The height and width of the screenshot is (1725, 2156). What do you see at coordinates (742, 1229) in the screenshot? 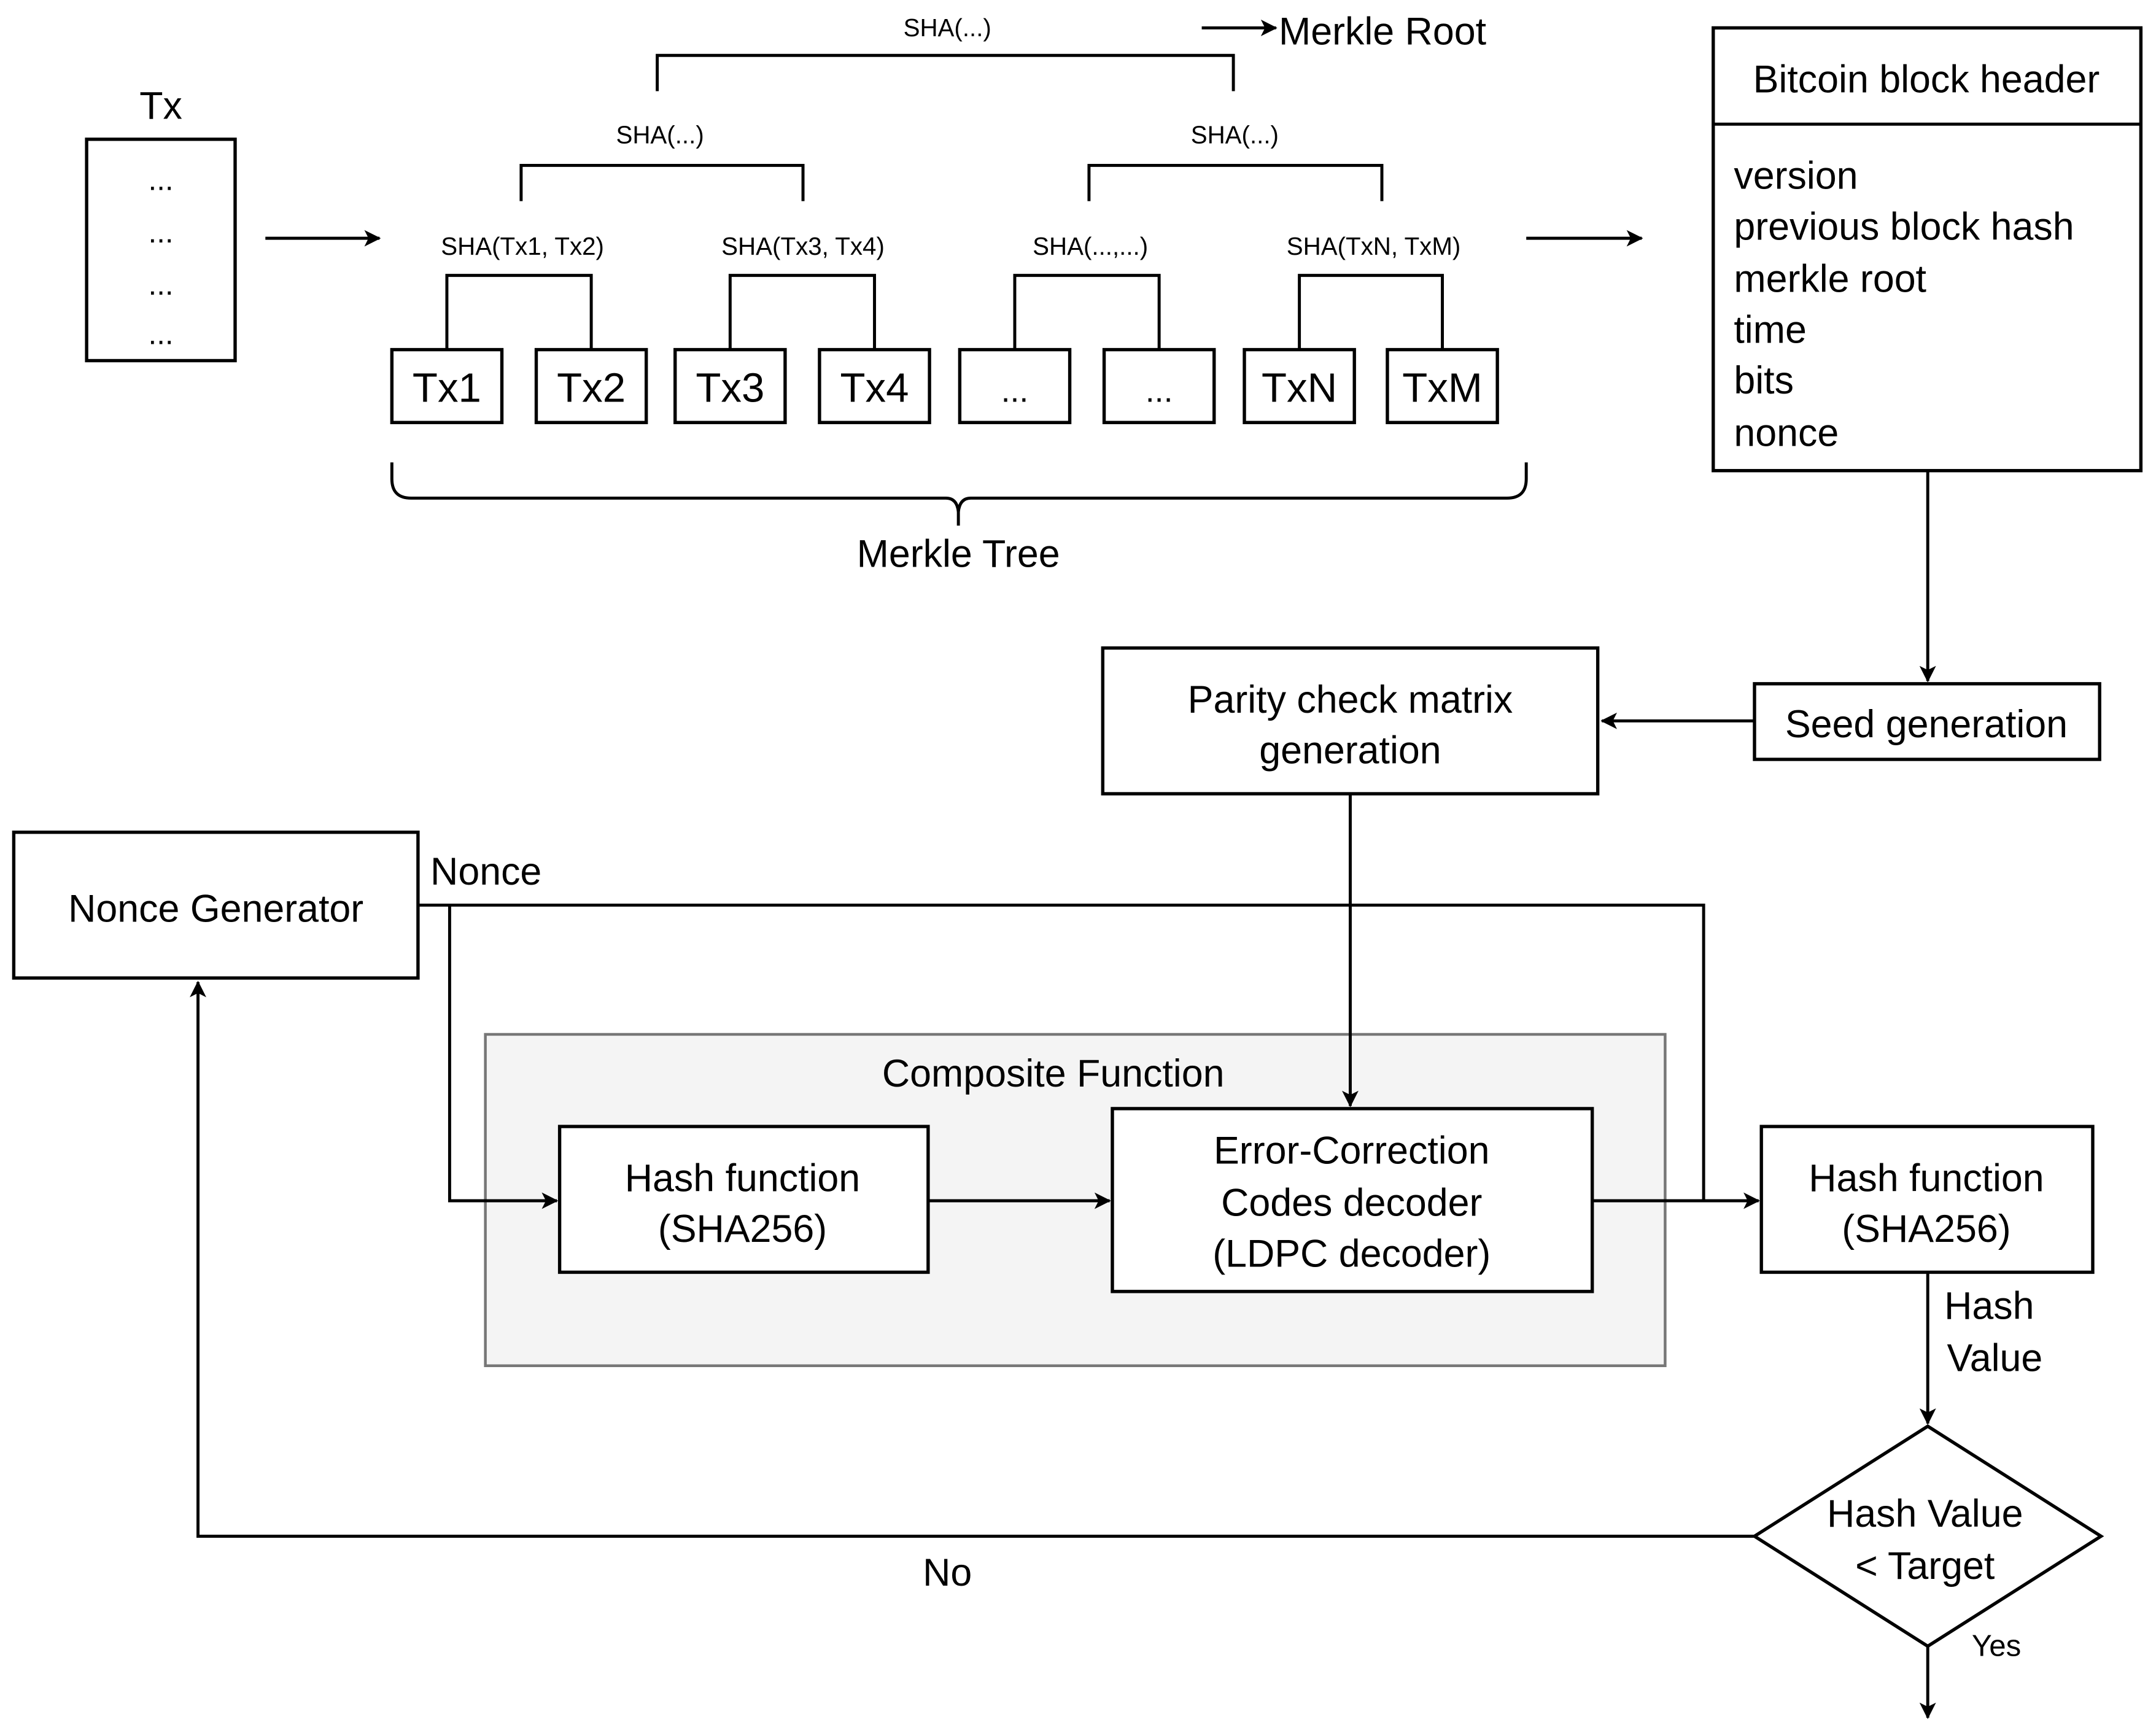
I see `hash-function-1-line2: (SHA256)` at bounding box center [742, 1229].